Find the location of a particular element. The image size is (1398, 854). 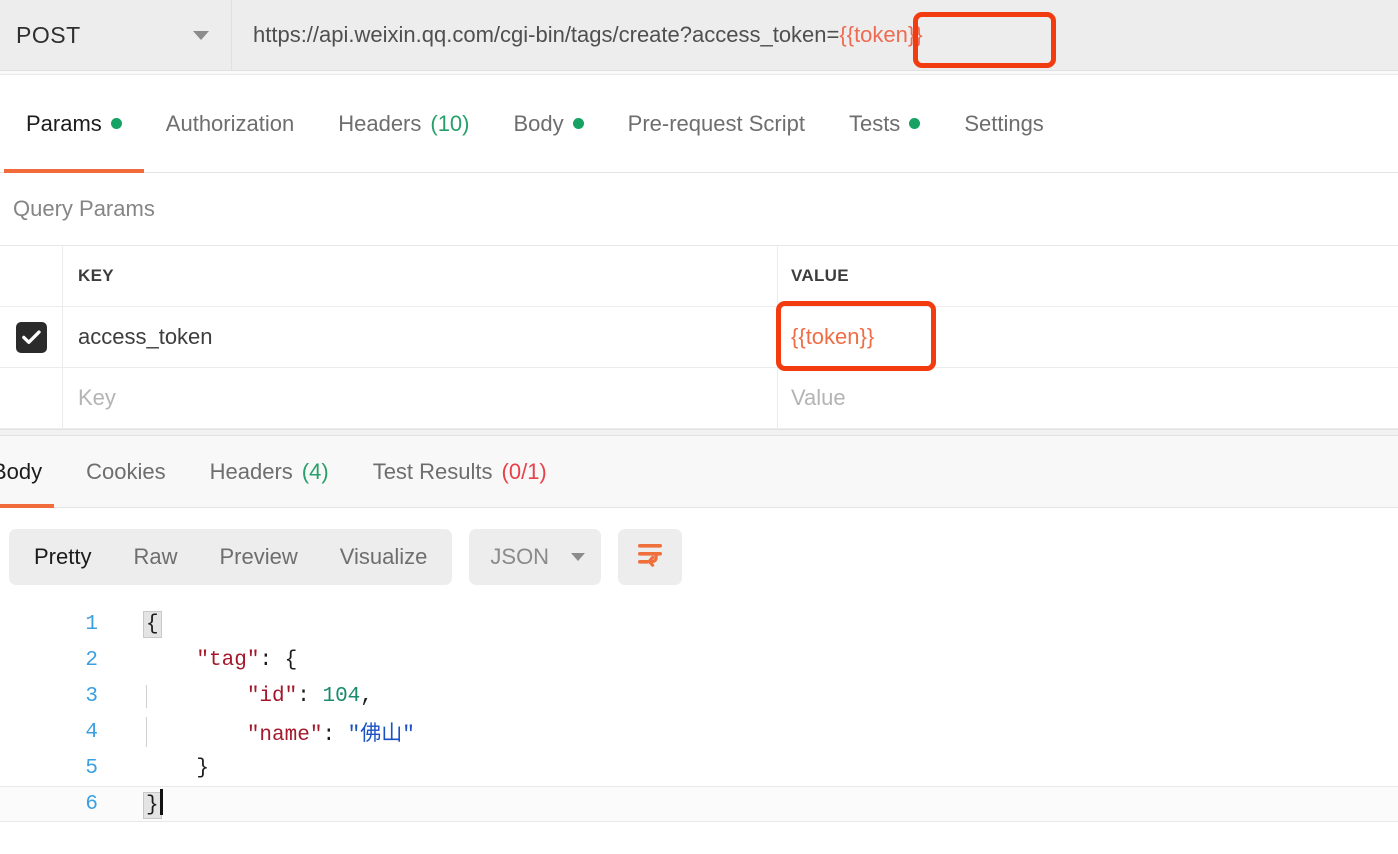

tab-authorization: Authorization is located at coordinates (230, 124).